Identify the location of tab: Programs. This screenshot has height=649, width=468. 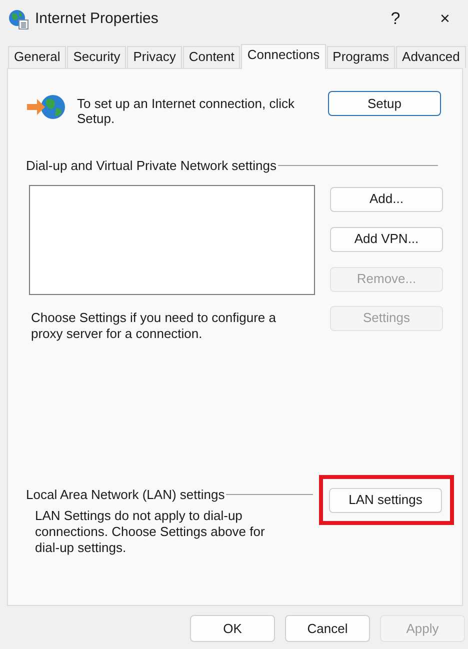
(361, 57).